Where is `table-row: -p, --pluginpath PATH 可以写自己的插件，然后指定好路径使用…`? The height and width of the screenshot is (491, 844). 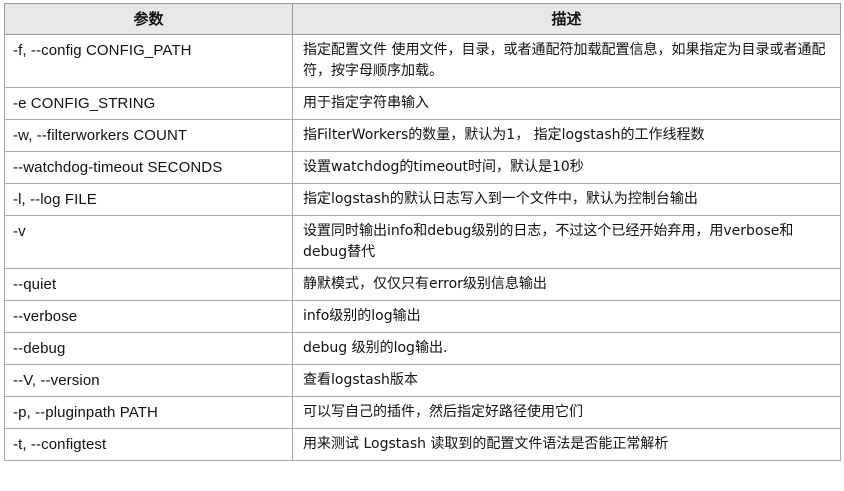
table-row: -p, --pluginpath PATH 可以写自己的插件，然后指定好路径使用… is located at coordinates (422, 412).